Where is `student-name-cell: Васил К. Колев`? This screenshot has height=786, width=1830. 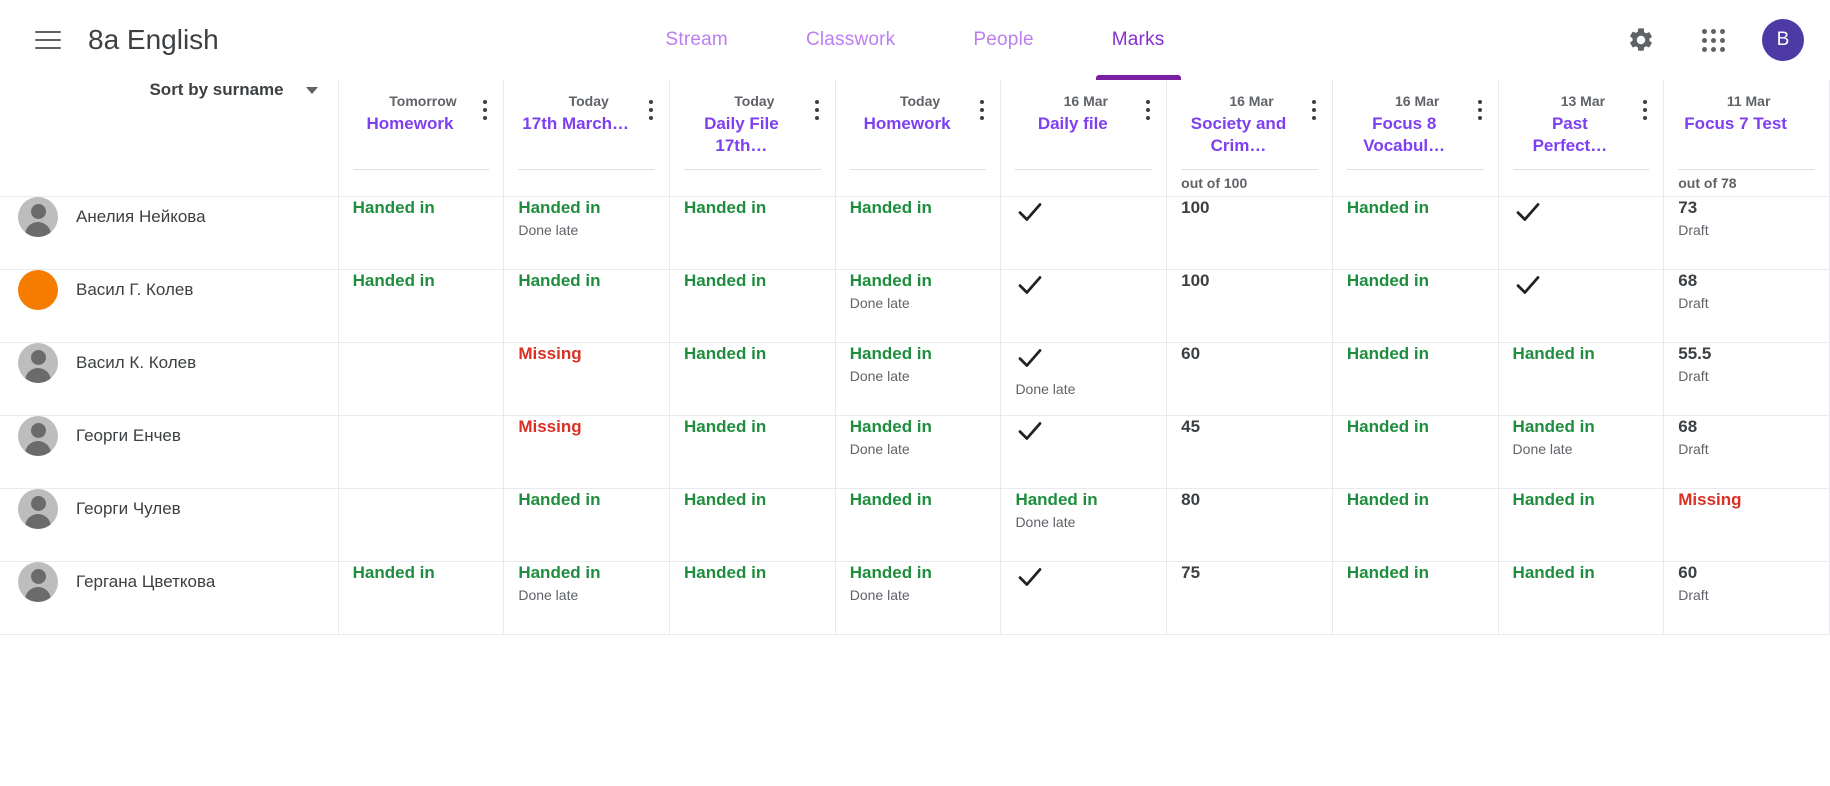 student-name-cell: Васил К. Колев is located at coordinates (169, 379).